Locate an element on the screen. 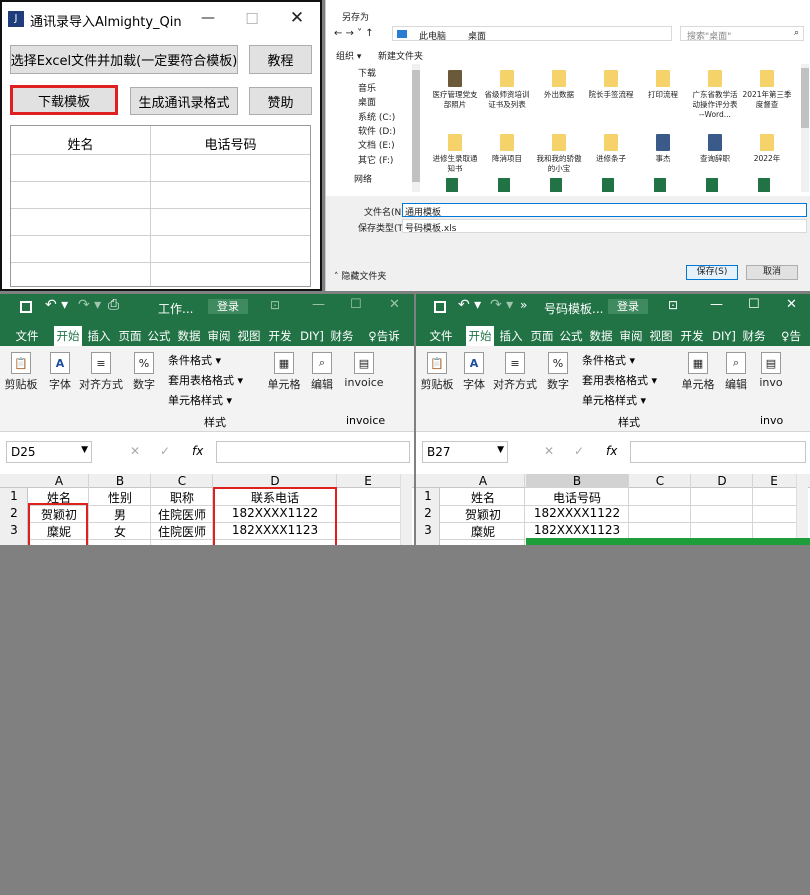 The image size is (810, 895). breadcrumb-desktop: 桌面 is located at coordinates (477, 35).